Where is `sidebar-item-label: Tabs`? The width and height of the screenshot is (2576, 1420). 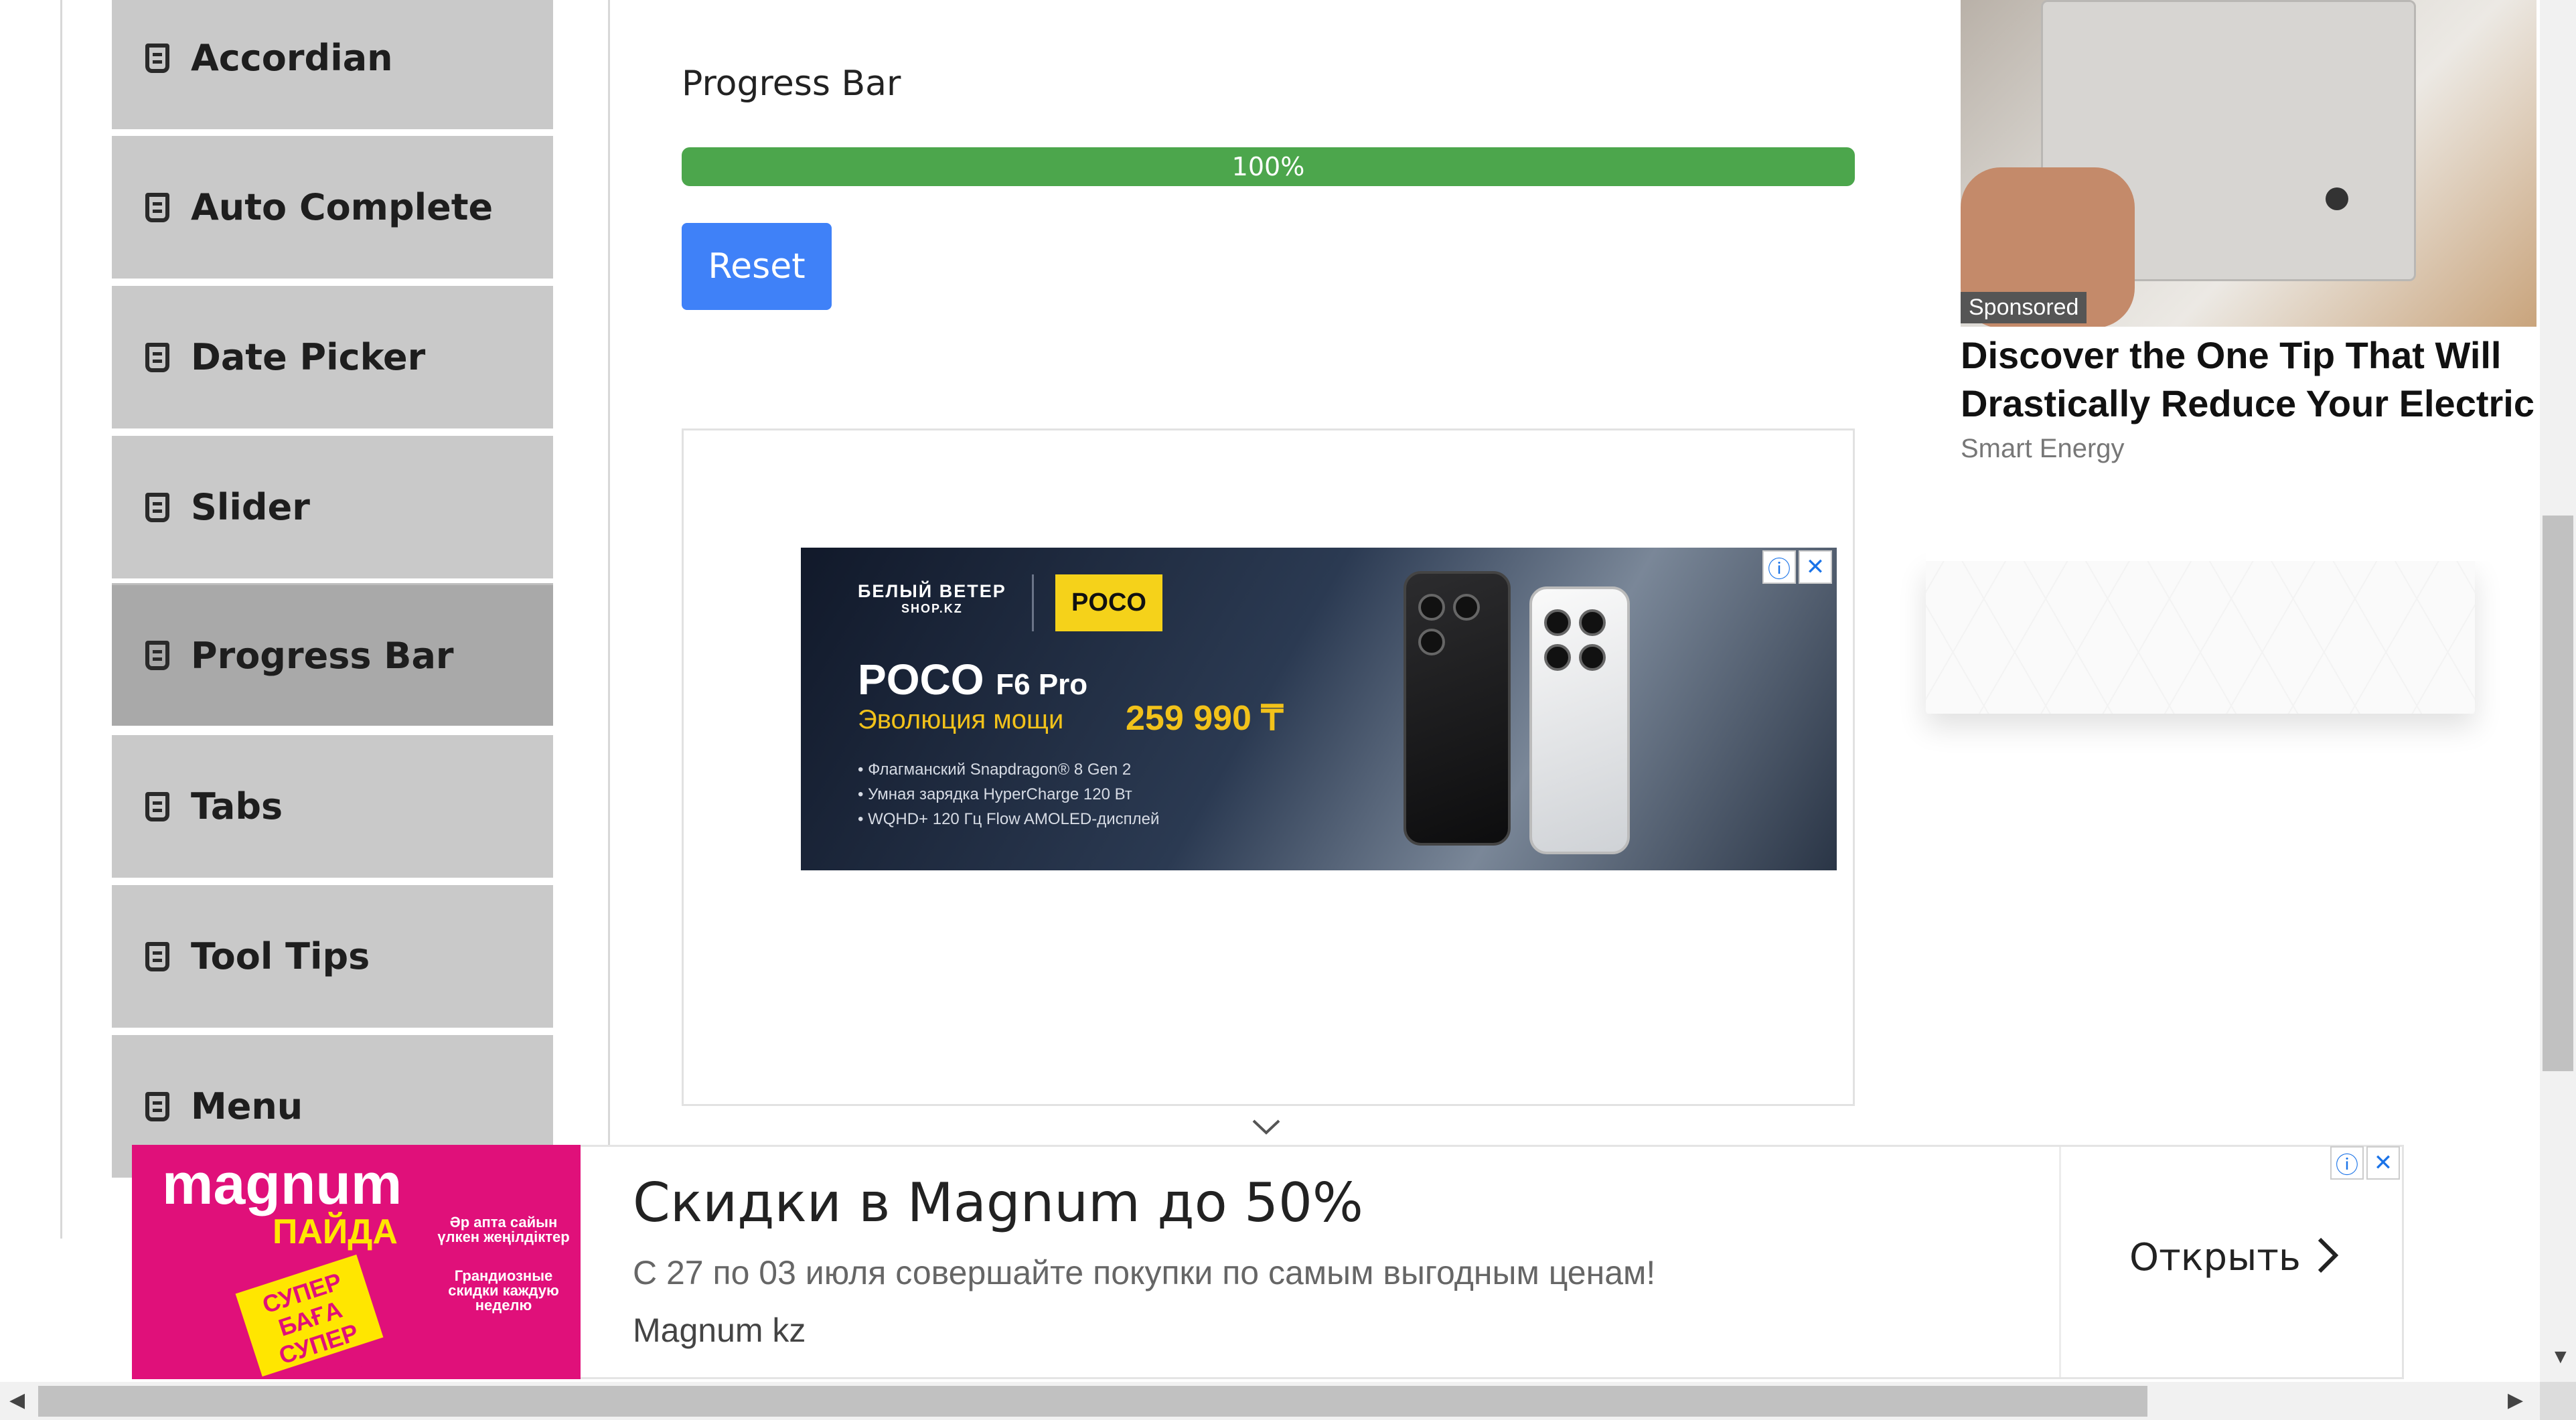
sidebar-item-label: Tabs is located at coordinates (237, 806).